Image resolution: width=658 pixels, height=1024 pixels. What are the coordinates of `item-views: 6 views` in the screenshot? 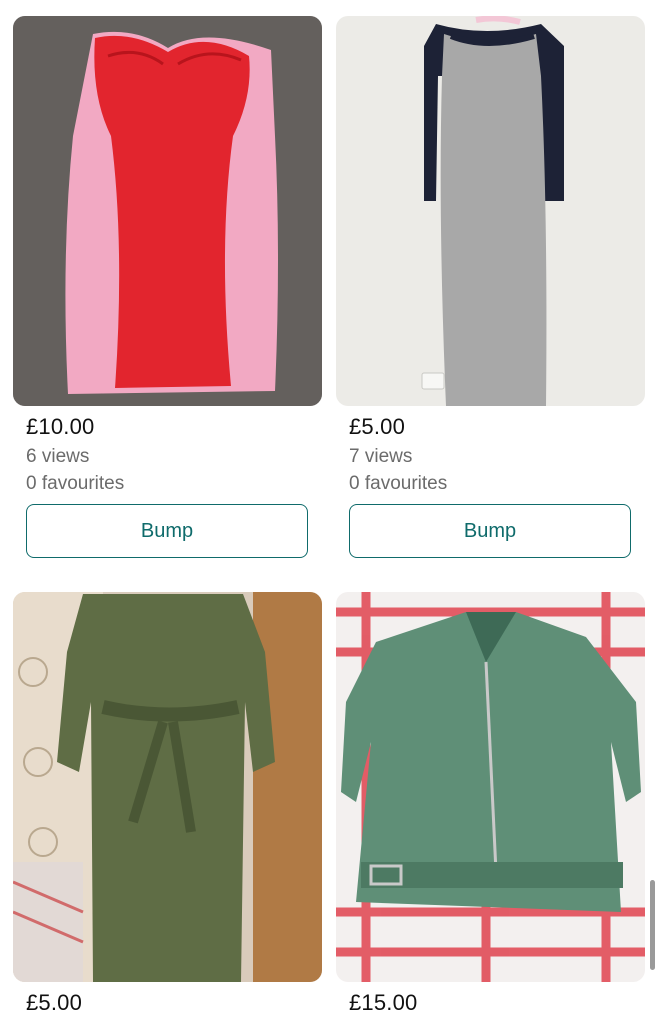 It's located at (58, 456).